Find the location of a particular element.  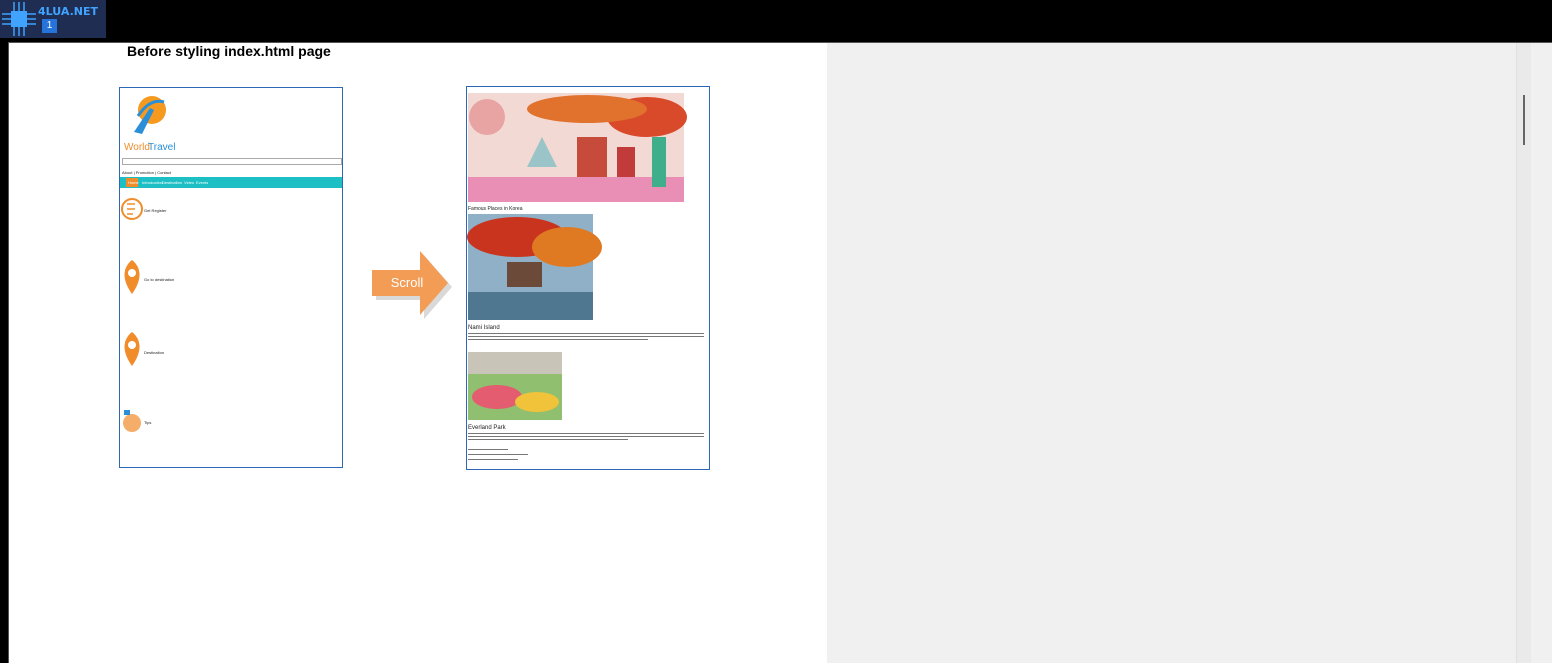

vertical-scrollbar is located at coordinates (1523, 353).